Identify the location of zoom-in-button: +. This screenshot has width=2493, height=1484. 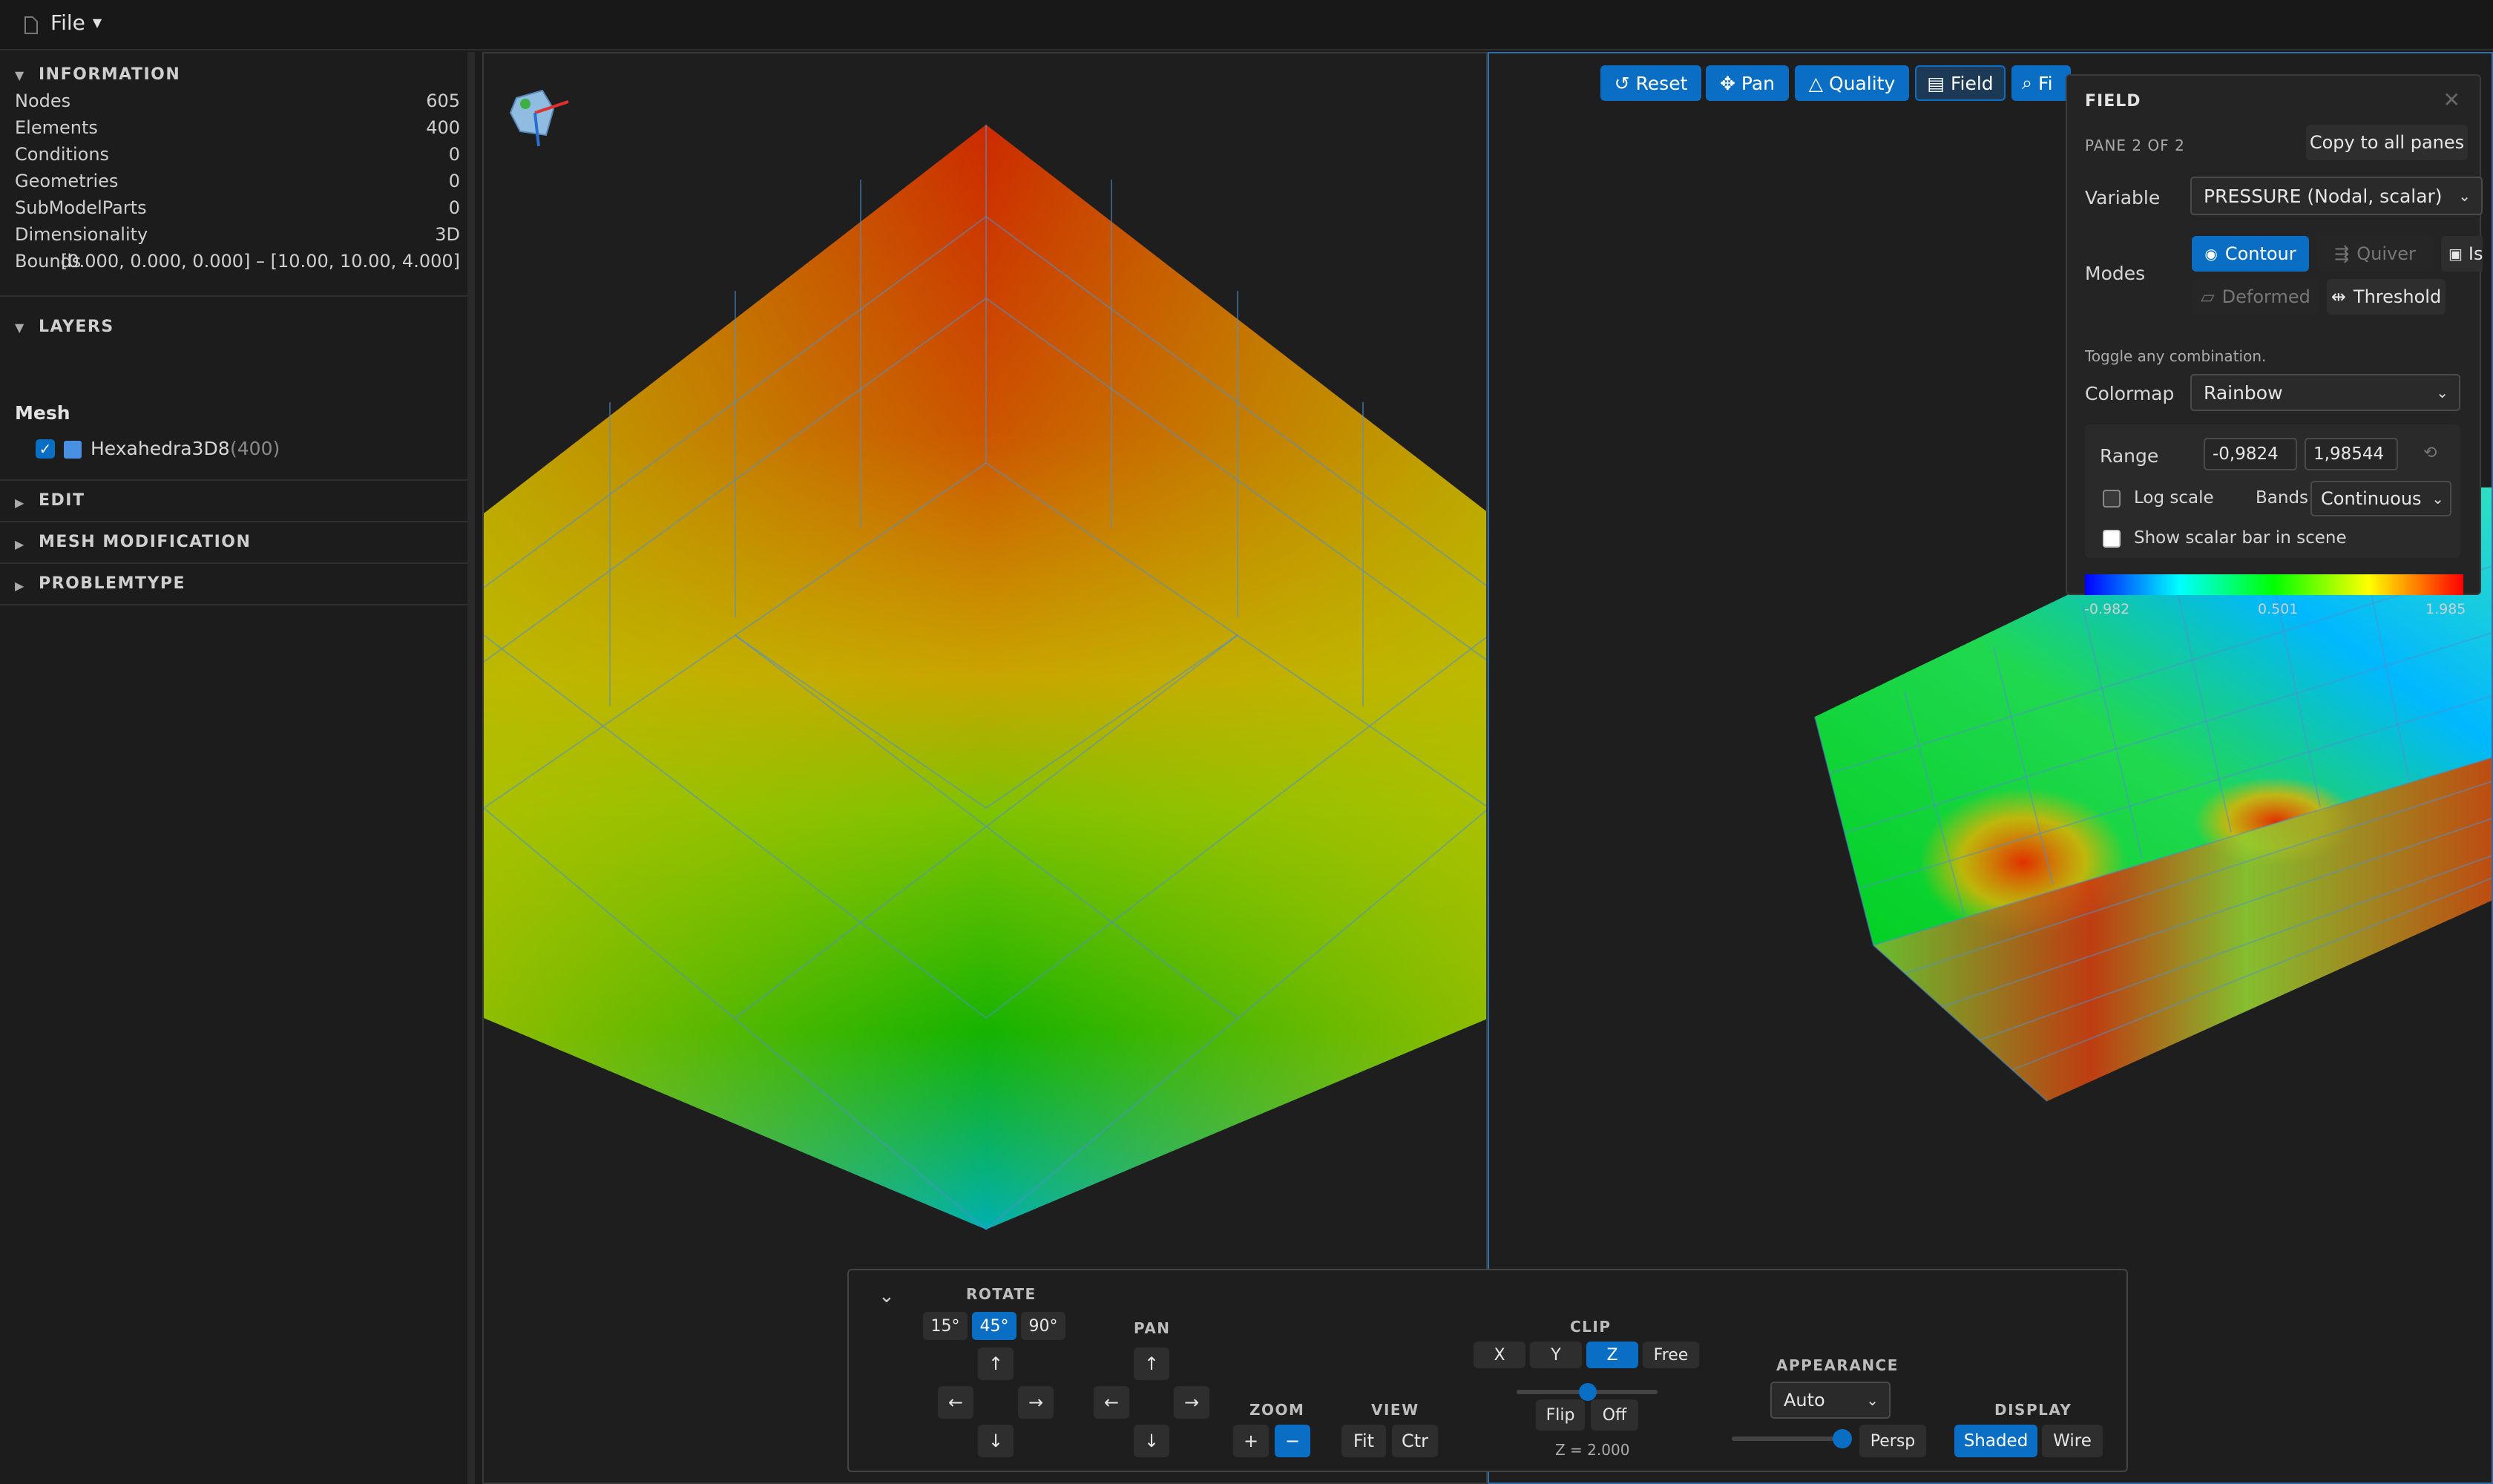
(1251, 1441).